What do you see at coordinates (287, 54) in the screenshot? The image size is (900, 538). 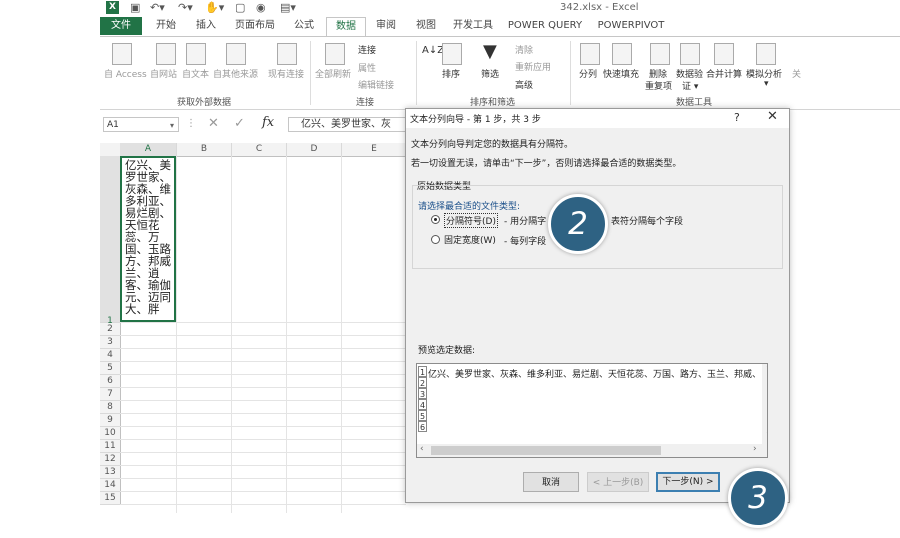 I see `existing-connections-icon` at bounding box center [287, 54].